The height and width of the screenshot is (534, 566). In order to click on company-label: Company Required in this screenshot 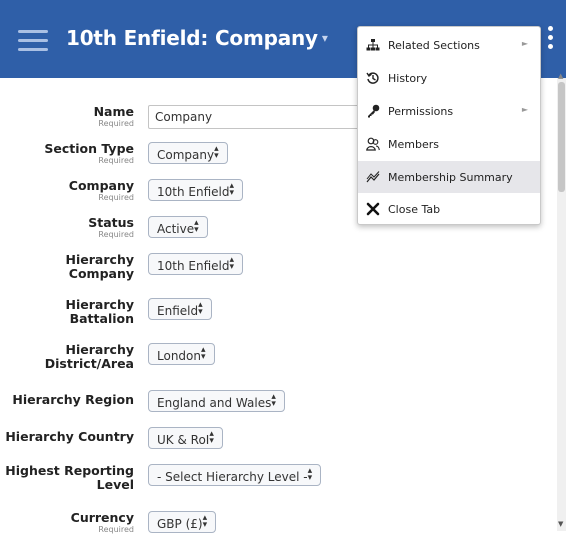, I will do `click(101, 190)`.